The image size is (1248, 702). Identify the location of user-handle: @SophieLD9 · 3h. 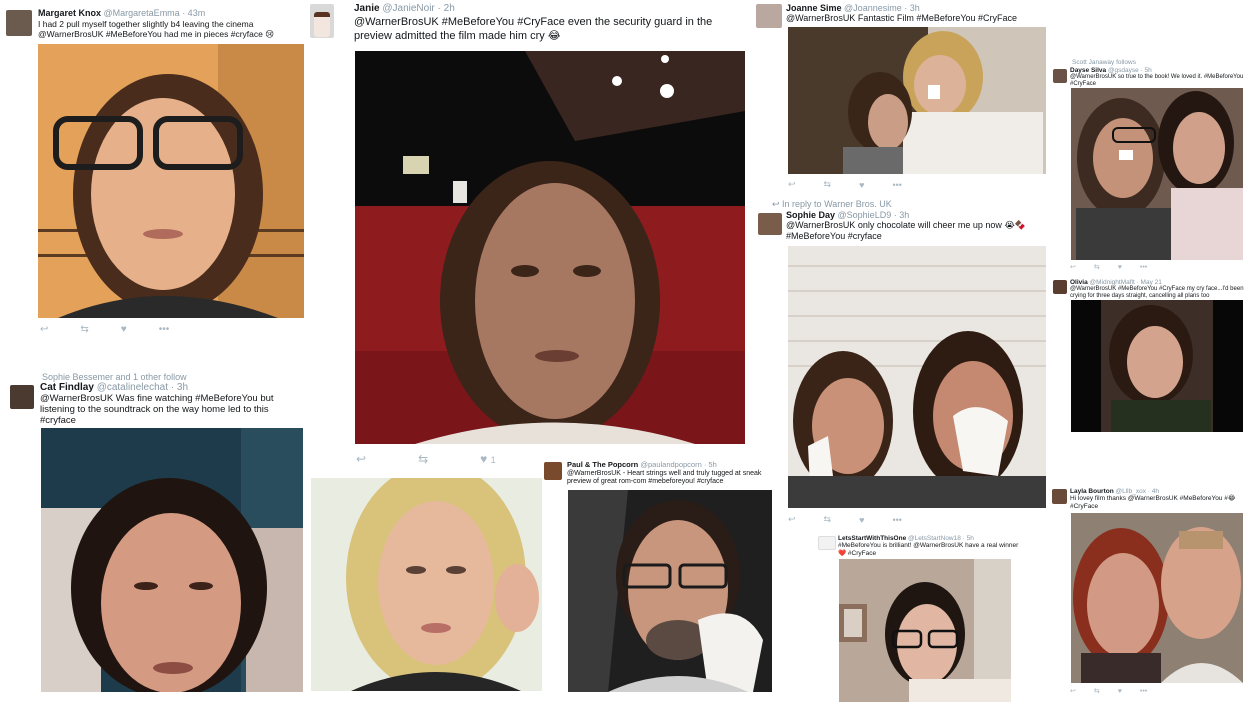
(874, 215).